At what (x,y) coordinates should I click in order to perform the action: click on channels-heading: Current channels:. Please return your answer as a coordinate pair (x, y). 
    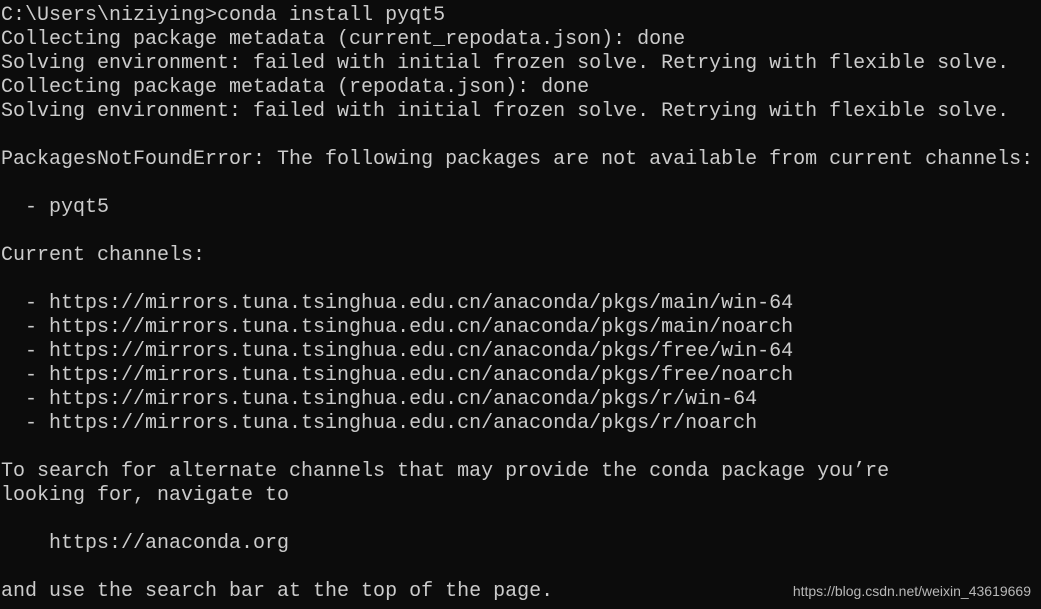
    Looking at the image, I should click on (103, 255).